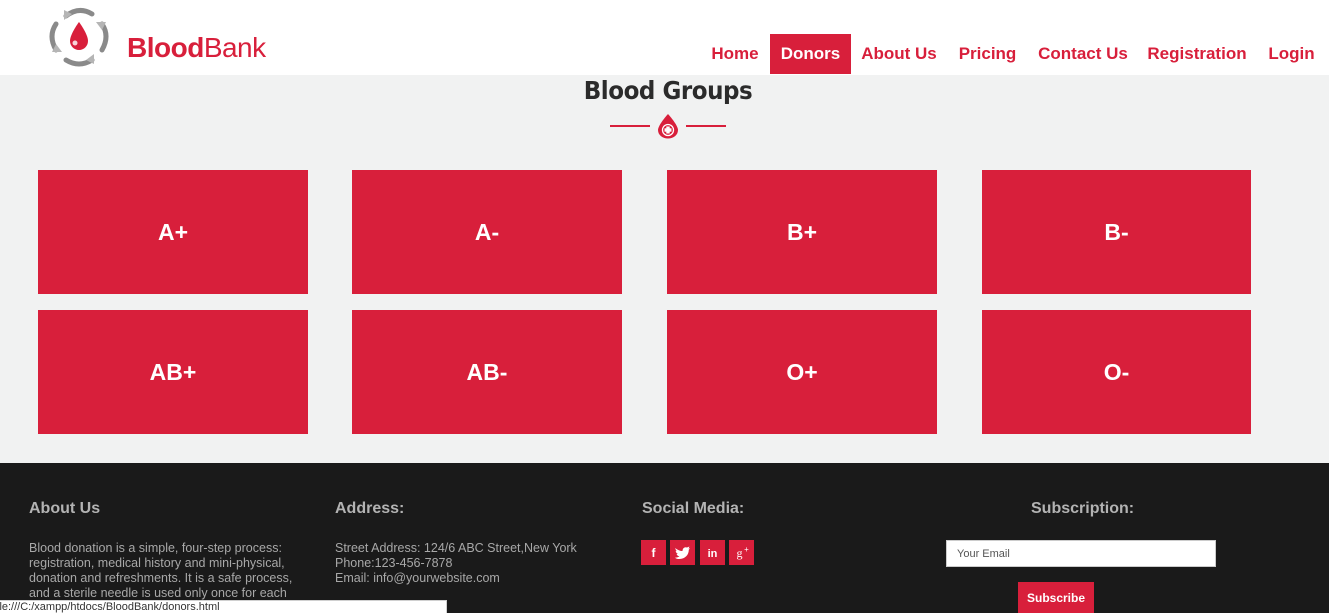  I want to click on google-plus-icon: g +, so click(741, 552).